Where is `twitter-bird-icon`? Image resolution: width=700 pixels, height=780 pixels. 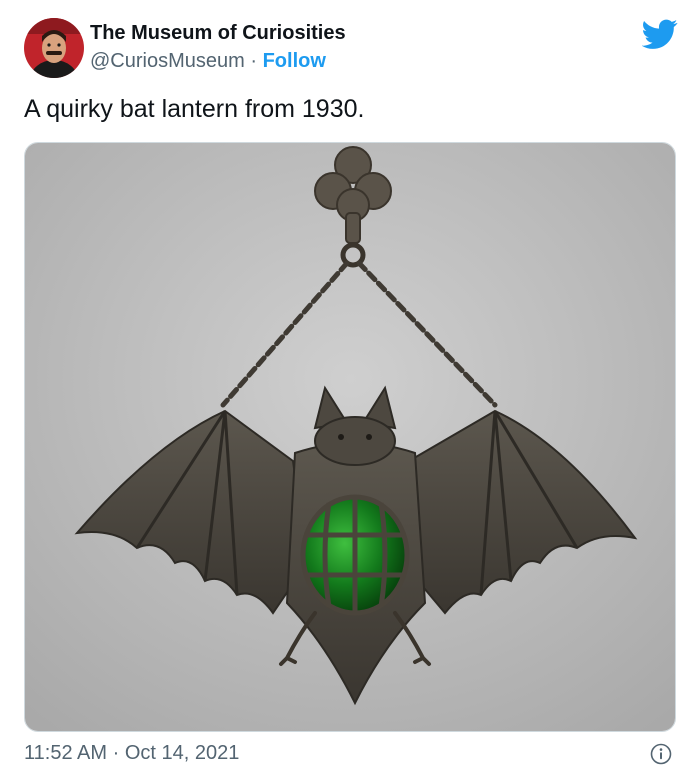
twitter-bird-icon is located at coordinates (659, 34).